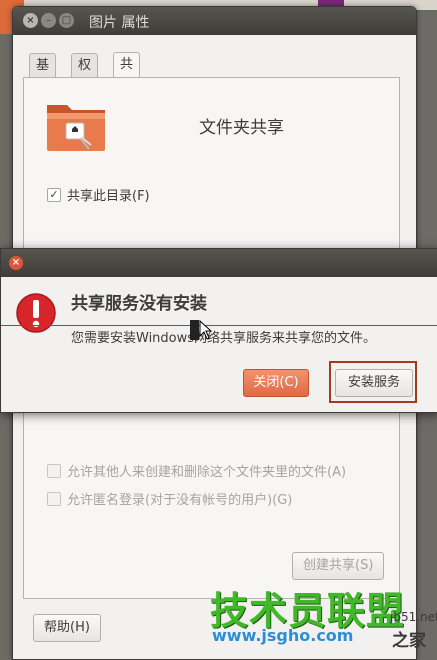 This screenshot has width=437, height=660. What do you see at coordinates (276, 383) in the screenshot?
I see `dialog-close-button: 关闭(C)` at bounding box center [276, 383].